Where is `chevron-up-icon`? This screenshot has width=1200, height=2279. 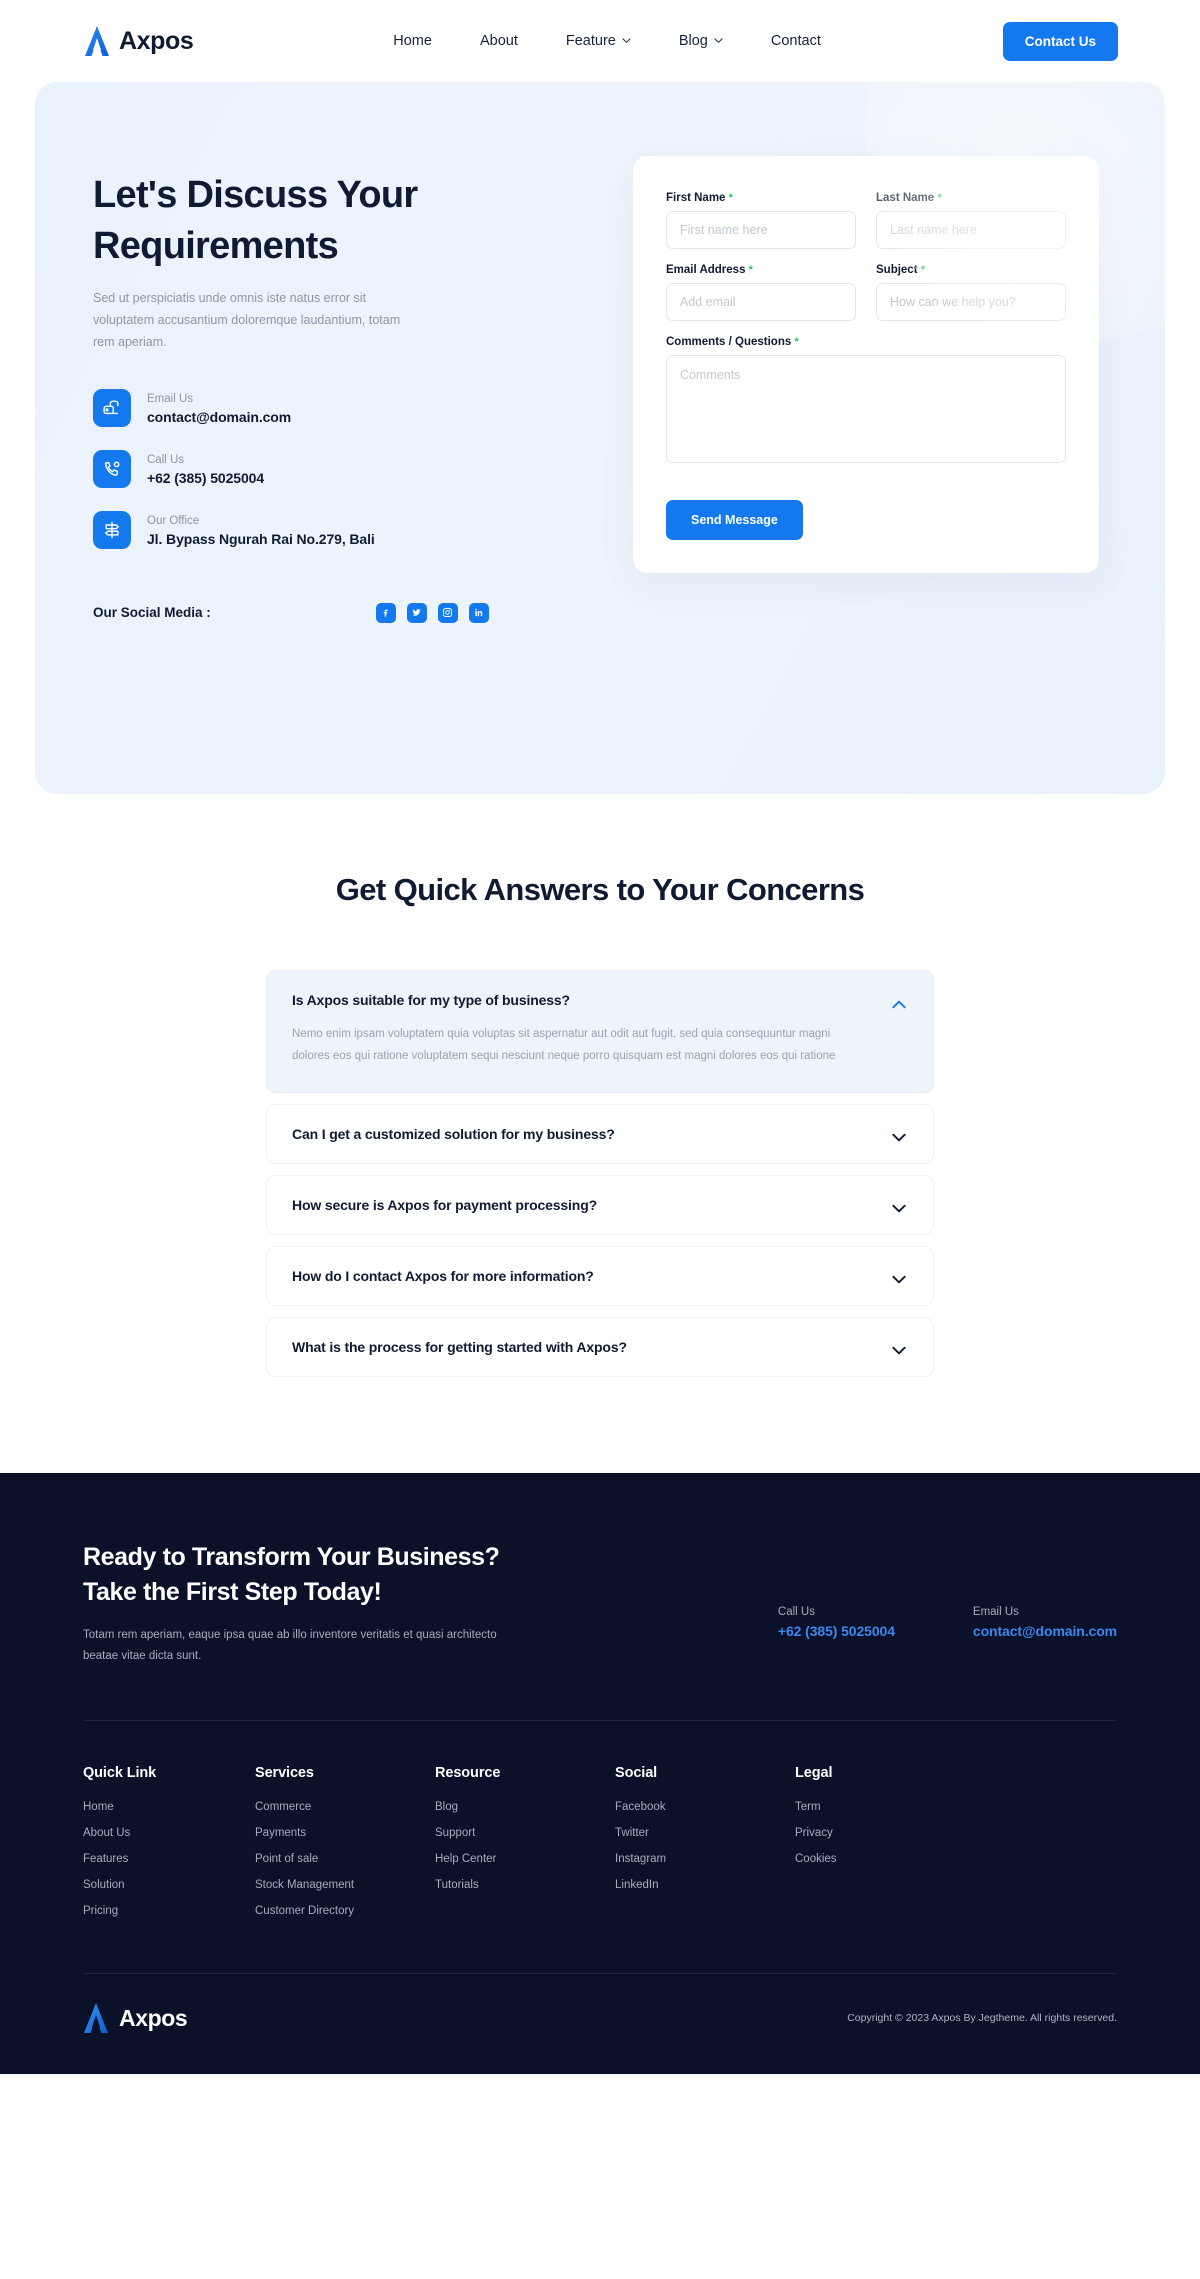 chevron-up-icon is located at coordinates (899, 1002).